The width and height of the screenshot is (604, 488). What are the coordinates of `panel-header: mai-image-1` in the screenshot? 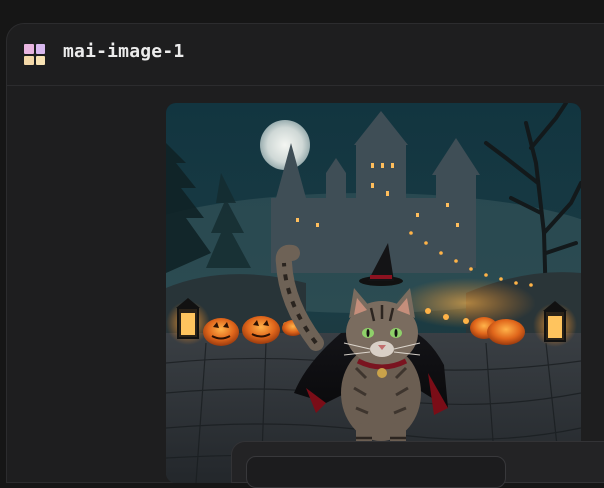 It's located at (305, 55).